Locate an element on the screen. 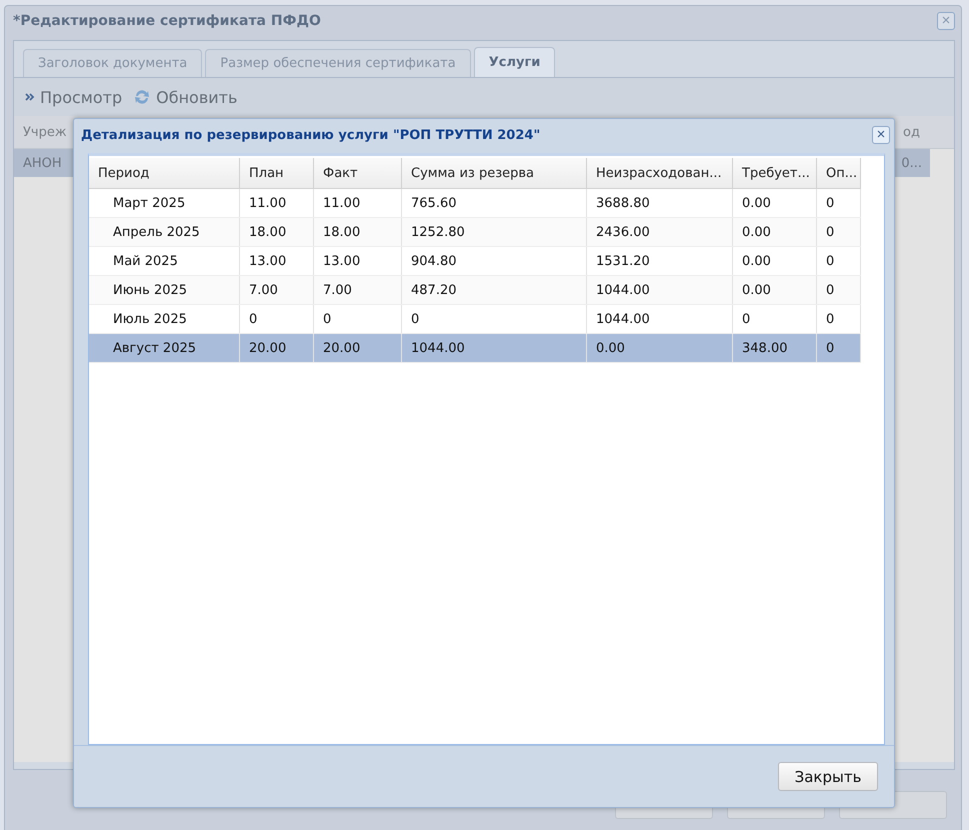  table-cell: 2436.00 is located at coordinates (660, 232).